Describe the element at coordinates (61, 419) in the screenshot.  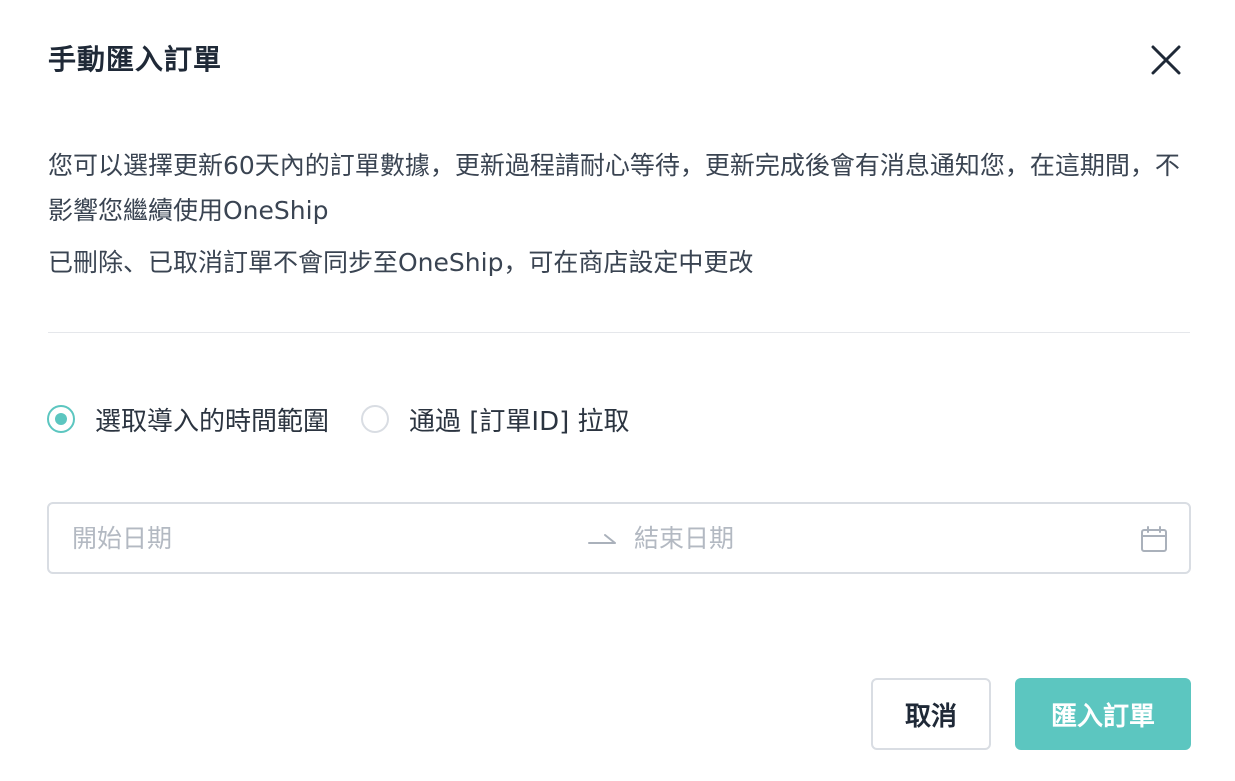
I see `radio-time-range-circle` at that location.